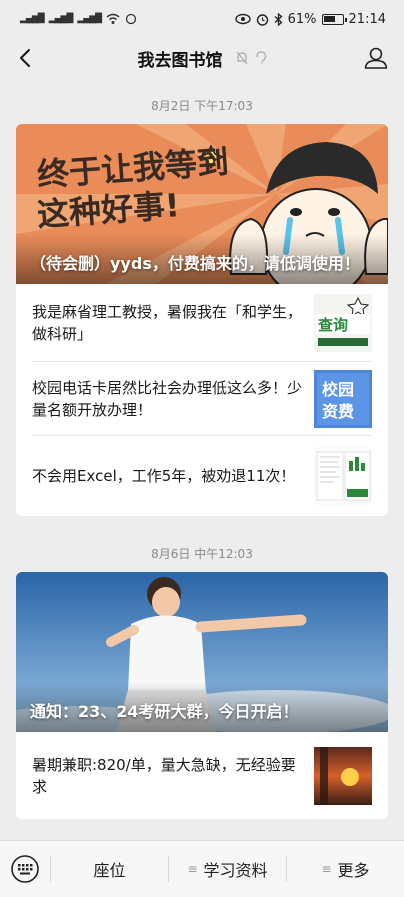  What do you see at coordinates (334, 19) in the screenshot?
I see `battery-icon` at bounding box center [334, 19].